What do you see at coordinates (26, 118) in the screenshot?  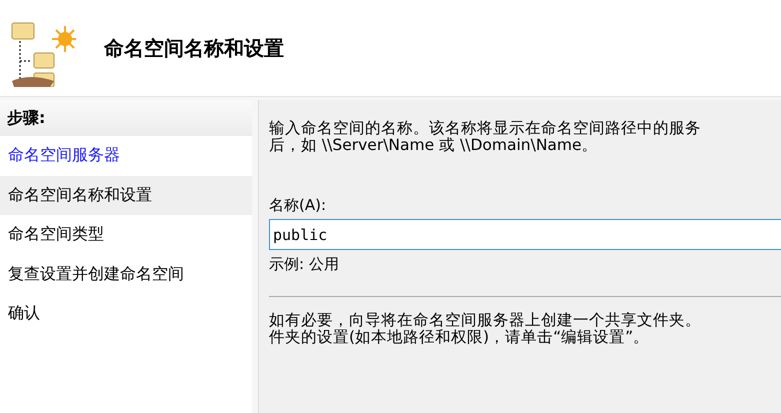 I see `steps-heading: 步骤:` at bounding box center [26, 118].